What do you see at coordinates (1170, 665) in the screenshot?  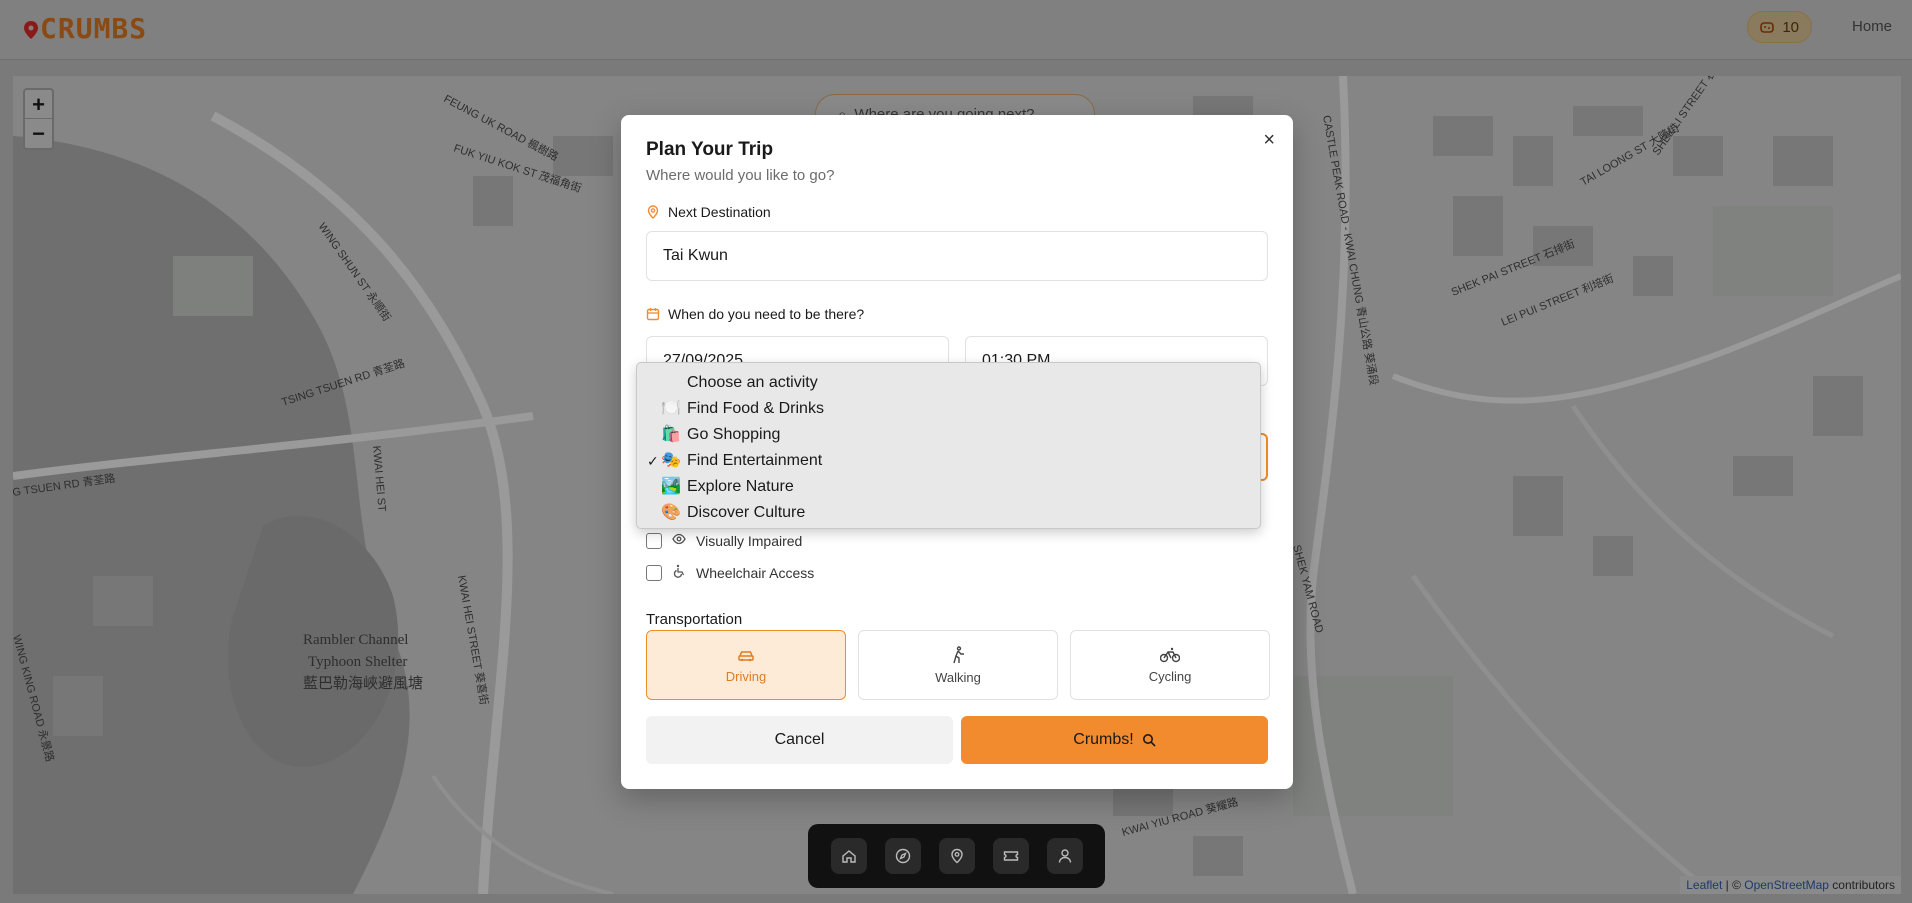 I see `transport-cycling-button: Cycling` at bounding box center [1170, 665].